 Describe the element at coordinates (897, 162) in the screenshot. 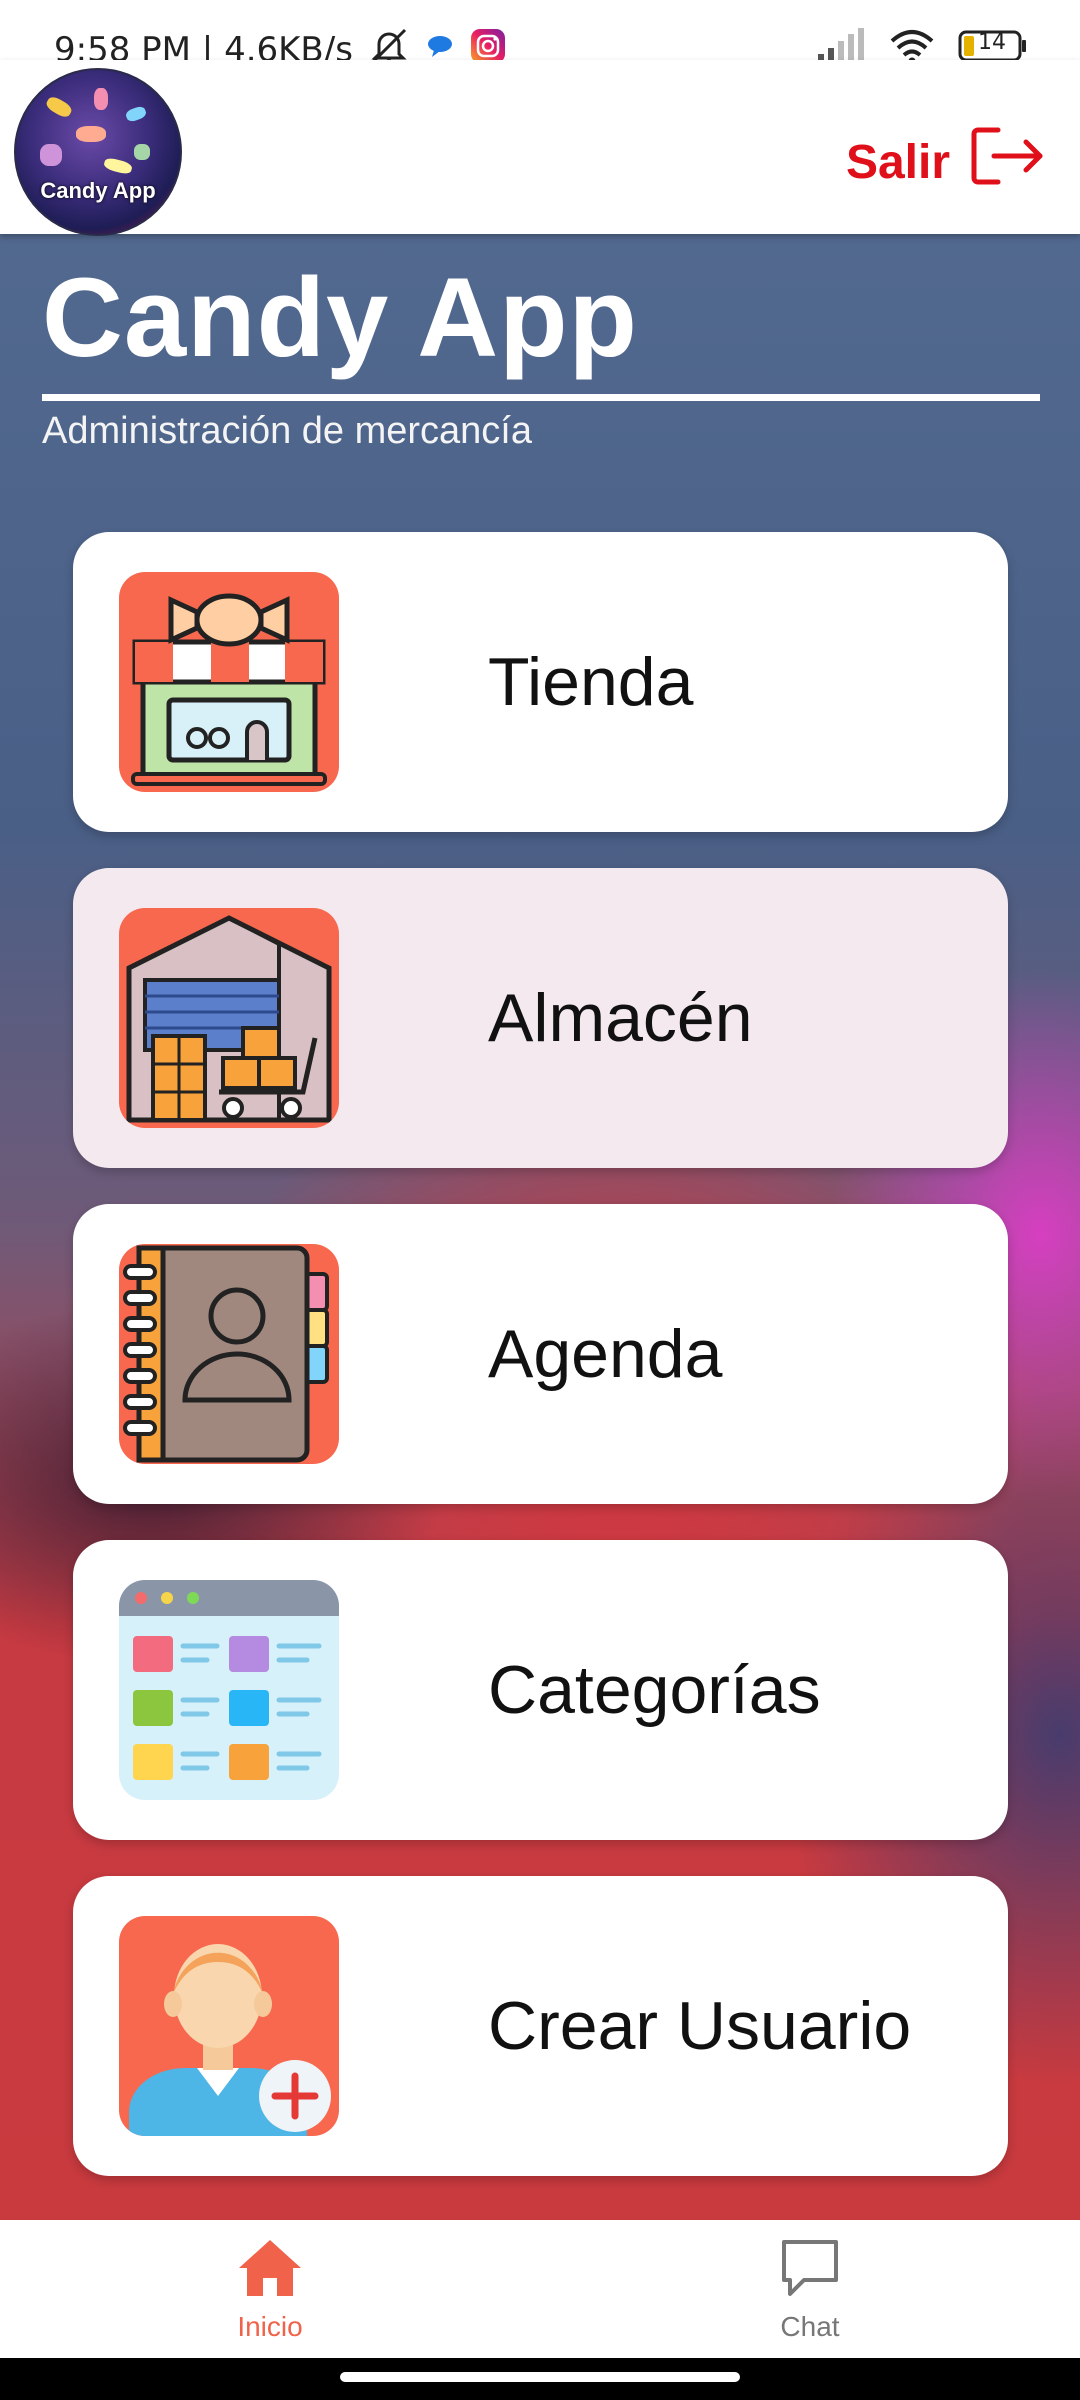

I see `logout-label: Salir` at that location.